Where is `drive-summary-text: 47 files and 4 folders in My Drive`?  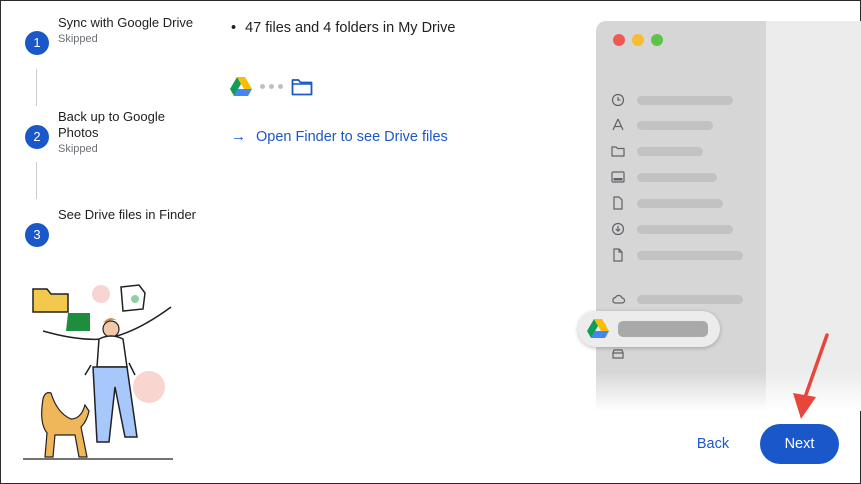
drive-summary-text: 47 files and 4 folders in My Drive is located at coordinates (343, 28).